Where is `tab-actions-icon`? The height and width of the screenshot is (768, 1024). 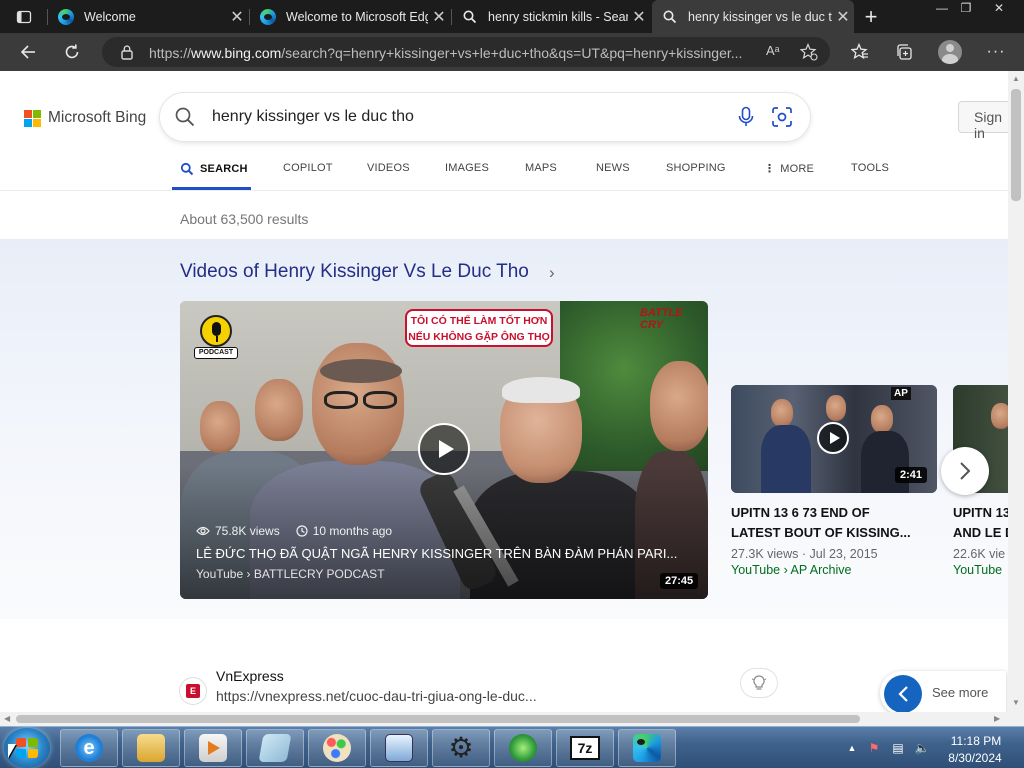
tab-actions-icon is located at coordinates (24, 16).